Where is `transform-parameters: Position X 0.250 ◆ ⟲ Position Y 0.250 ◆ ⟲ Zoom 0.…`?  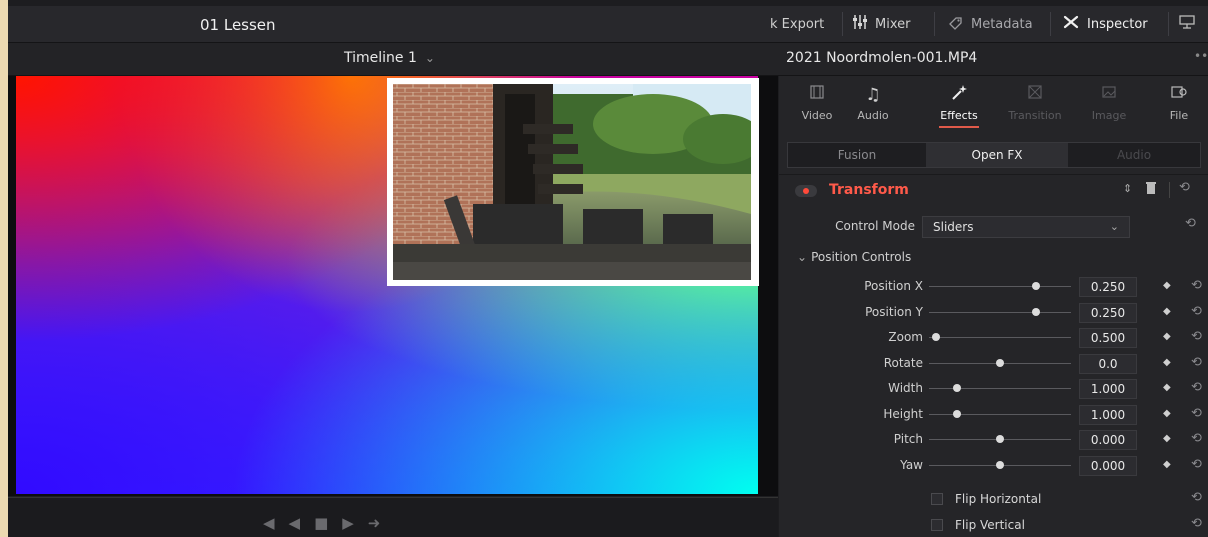
transform-parameters: Position X 0.250 ◆ ⟲ Position Y 0.250 ◆ ⟲ Zoom 0.… is located at coordinates (993, 386).